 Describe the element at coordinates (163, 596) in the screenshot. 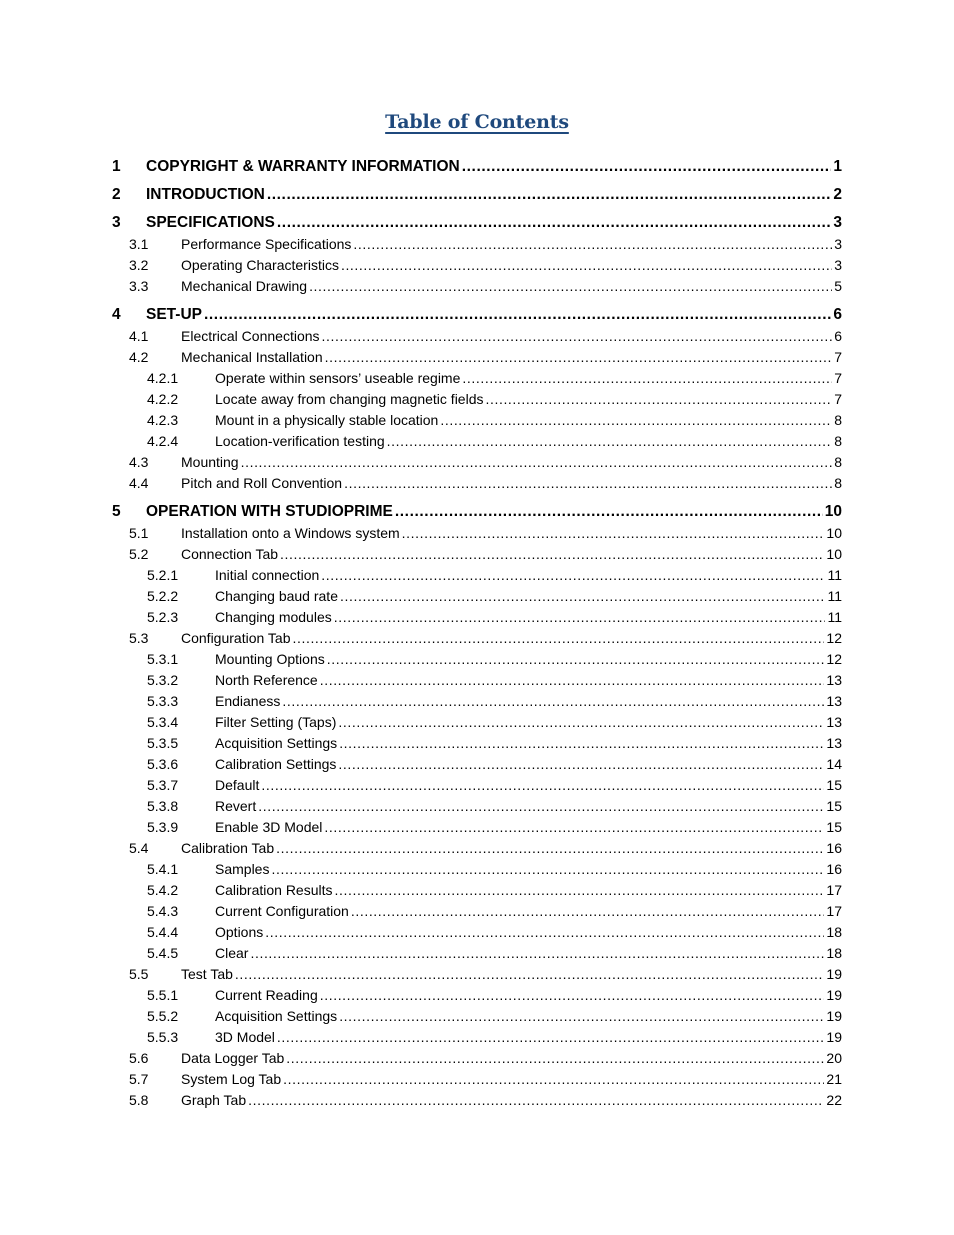

I see `toc-entry-number: 5.2.2` at that location.